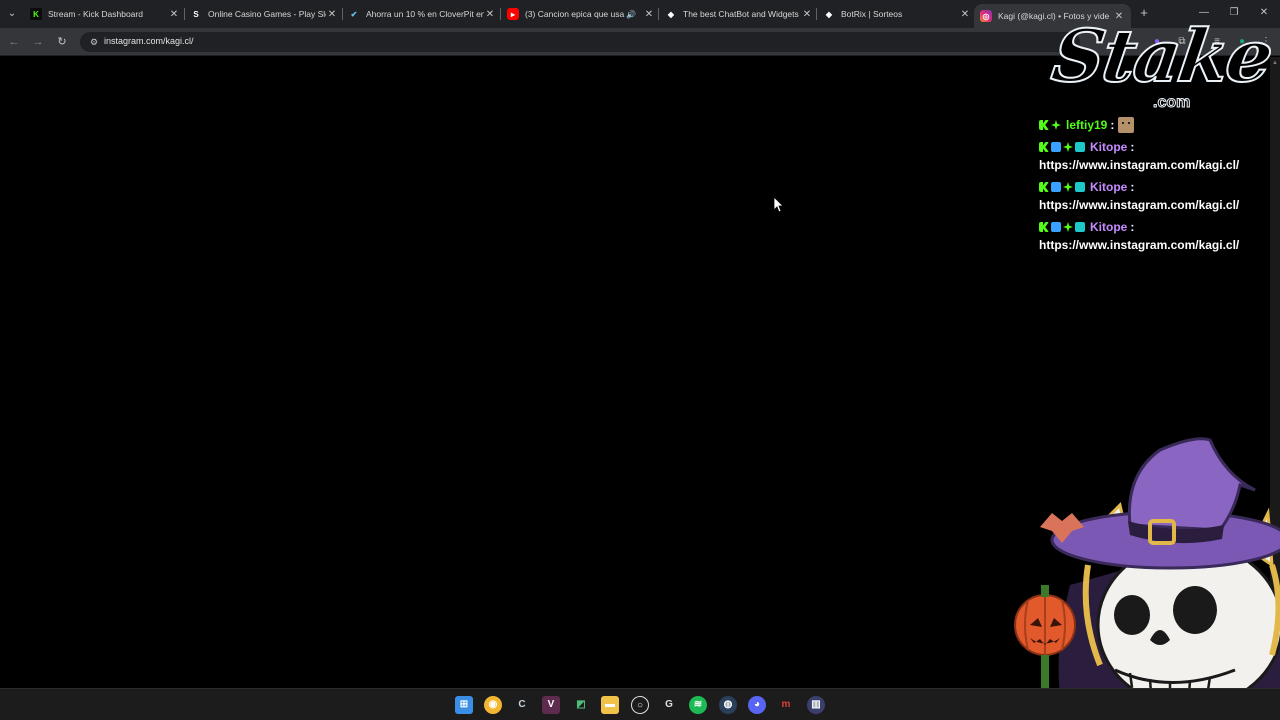 Image resolution: width=1280 pixels, height=720 pixels. I want to click on stake-logo: Stake .com, so click(1162, 63).